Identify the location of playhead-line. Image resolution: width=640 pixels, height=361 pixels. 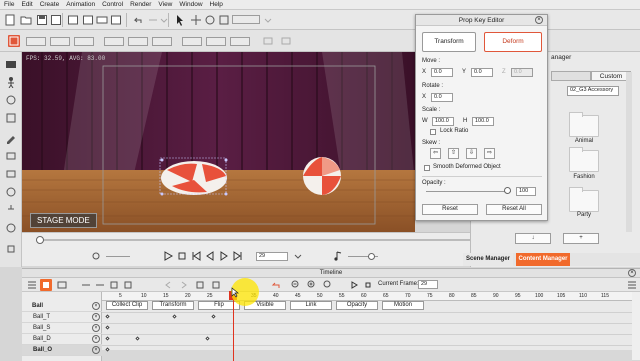
(233, 326).